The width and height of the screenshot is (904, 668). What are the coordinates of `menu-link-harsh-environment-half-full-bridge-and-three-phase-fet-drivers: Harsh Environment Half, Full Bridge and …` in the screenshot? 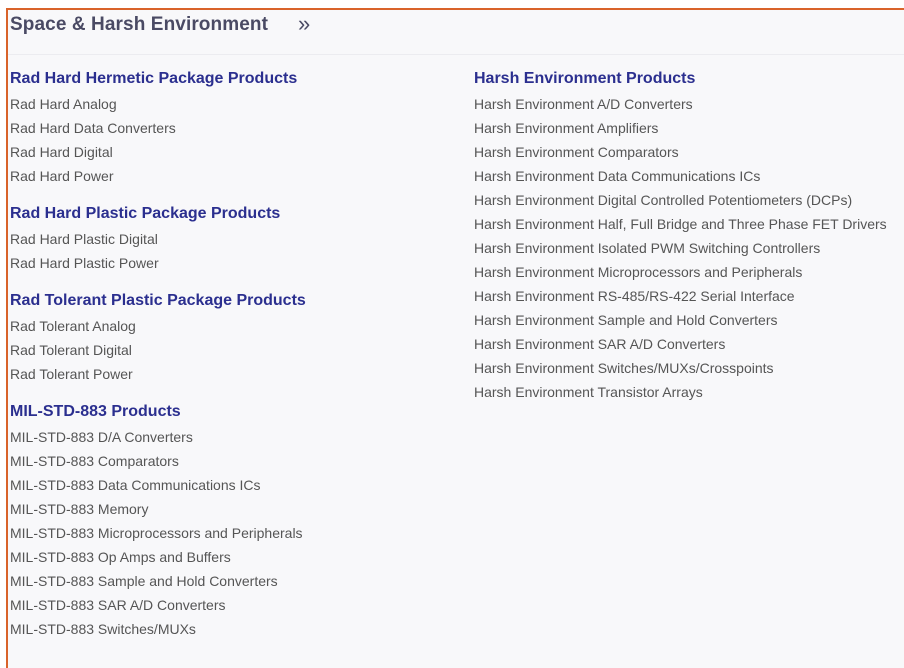 It's located at (680, 224).